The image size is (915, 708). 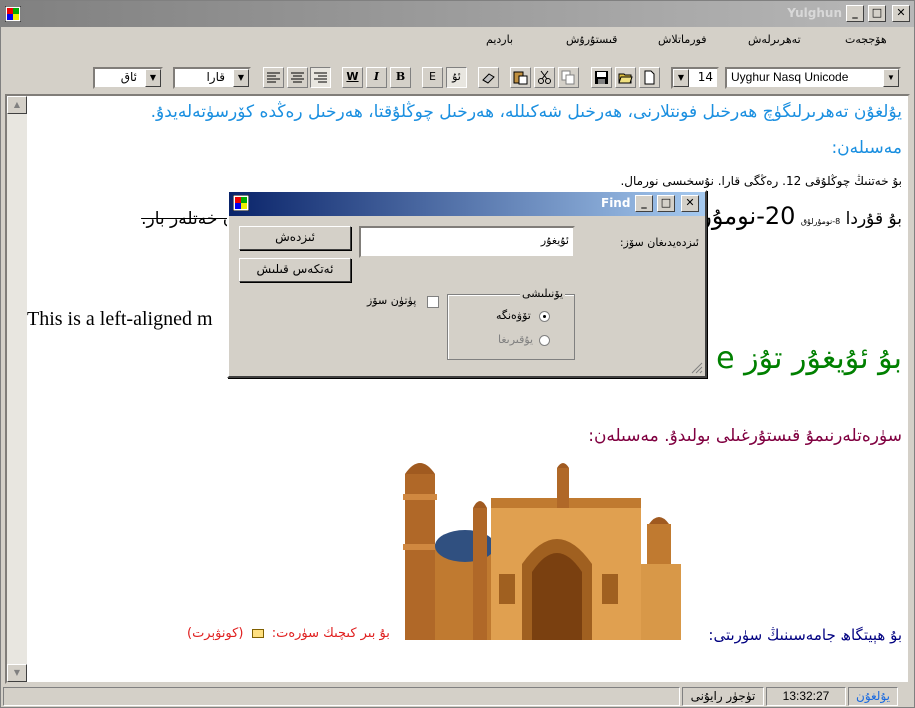 I want to click on direction-up-radio, so click(x=544, y=340).